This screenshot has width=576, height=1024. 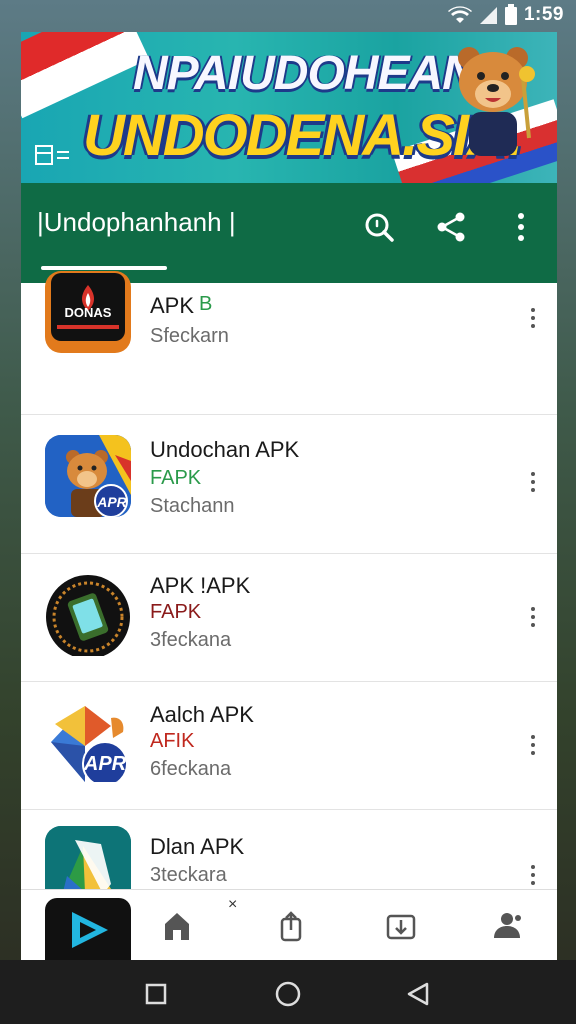 What do you see at coordinates (206, 304) in the screenshot?
I see `app-tag: B` at bounding box center [206, 304].